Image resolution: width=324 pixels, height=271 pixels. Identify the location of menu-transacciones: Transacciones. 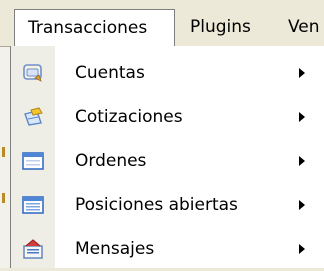
(94, 27).